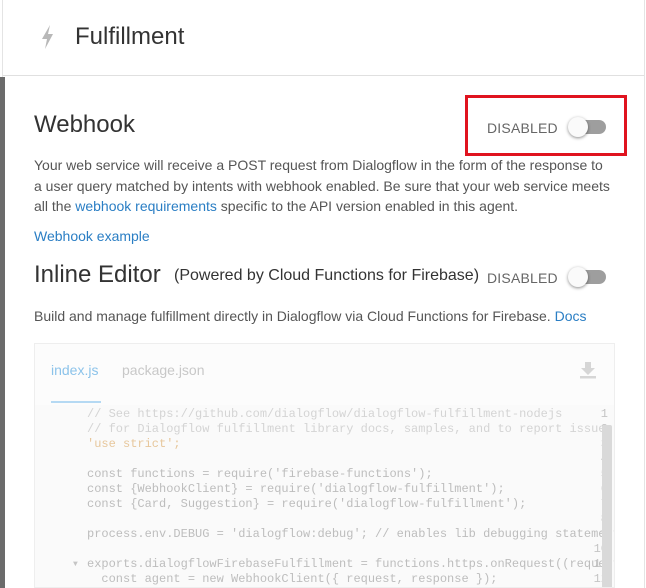  What do you see at coordinates (97, 274) in the screenshot?
I see `inline-editor-title: Inline Editor` at bounding box center [97, 274].